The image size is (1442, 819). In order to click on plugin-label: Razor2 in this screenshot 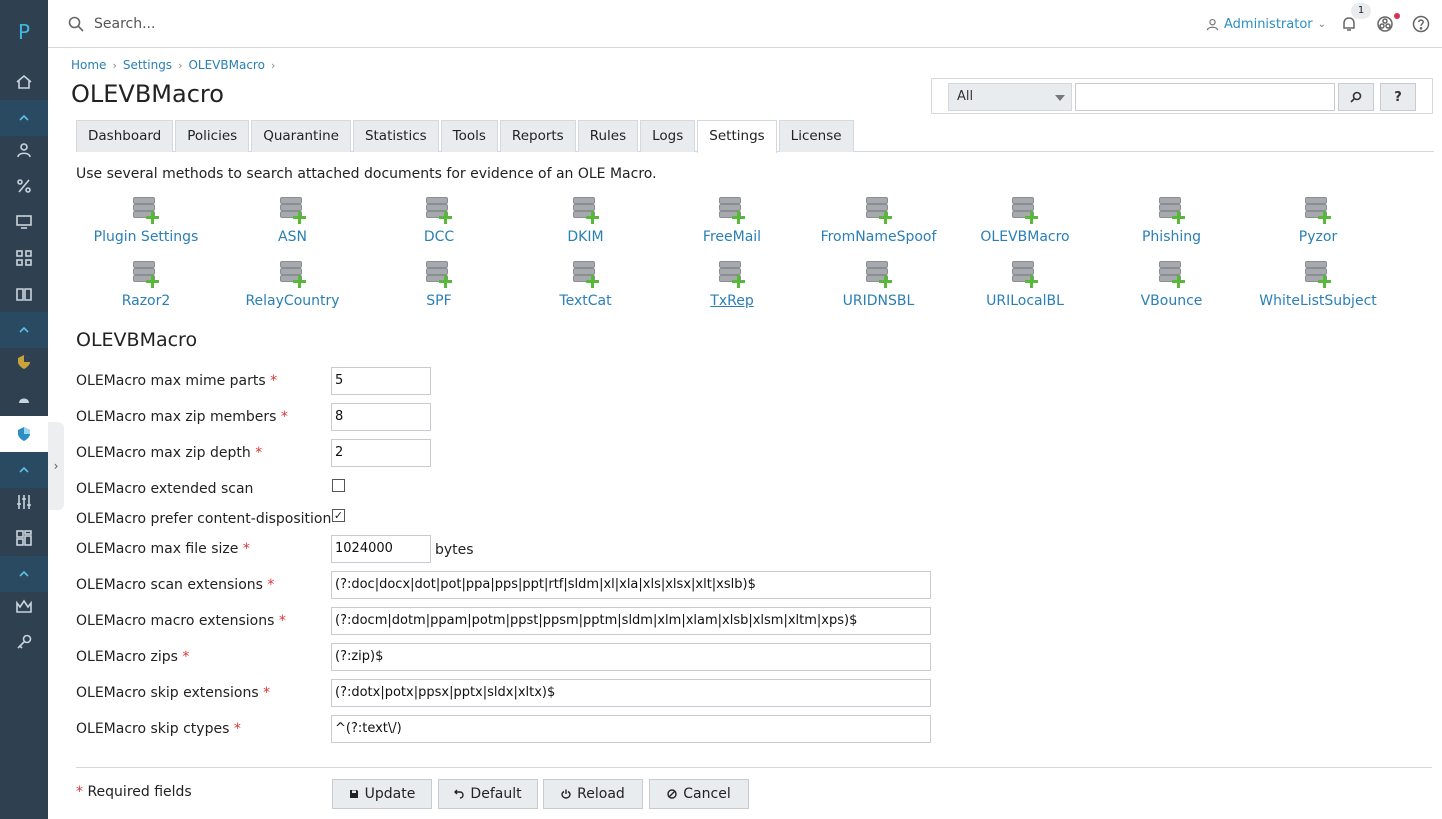, I will do `click(146, 301)`.